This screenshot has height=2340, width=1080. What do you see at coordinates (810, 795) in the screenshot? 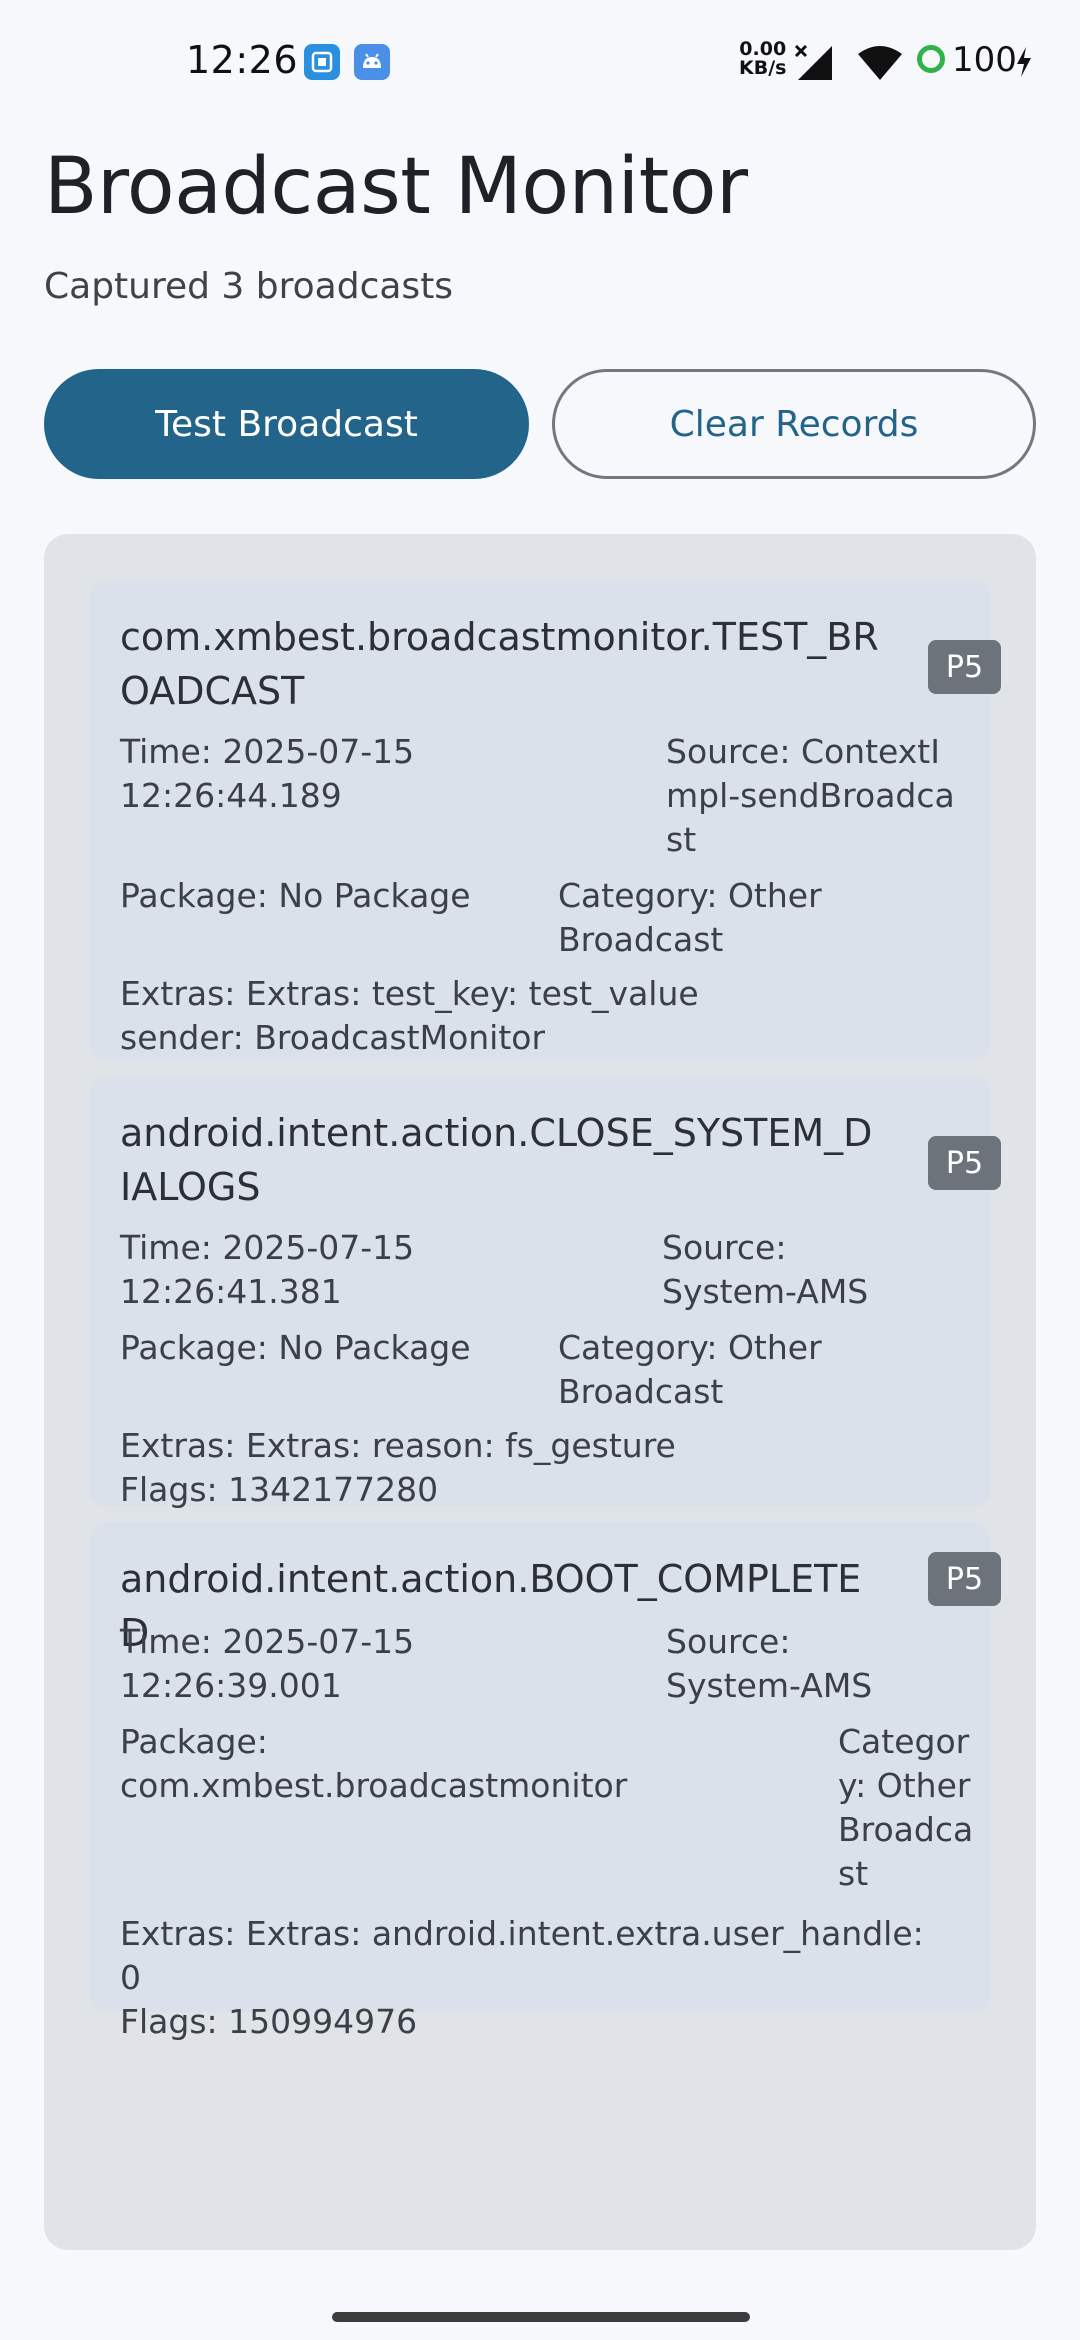
I see `broadcast-source: Source: ContextImpl-sendBroadcast` at bounding box center [810, 795].